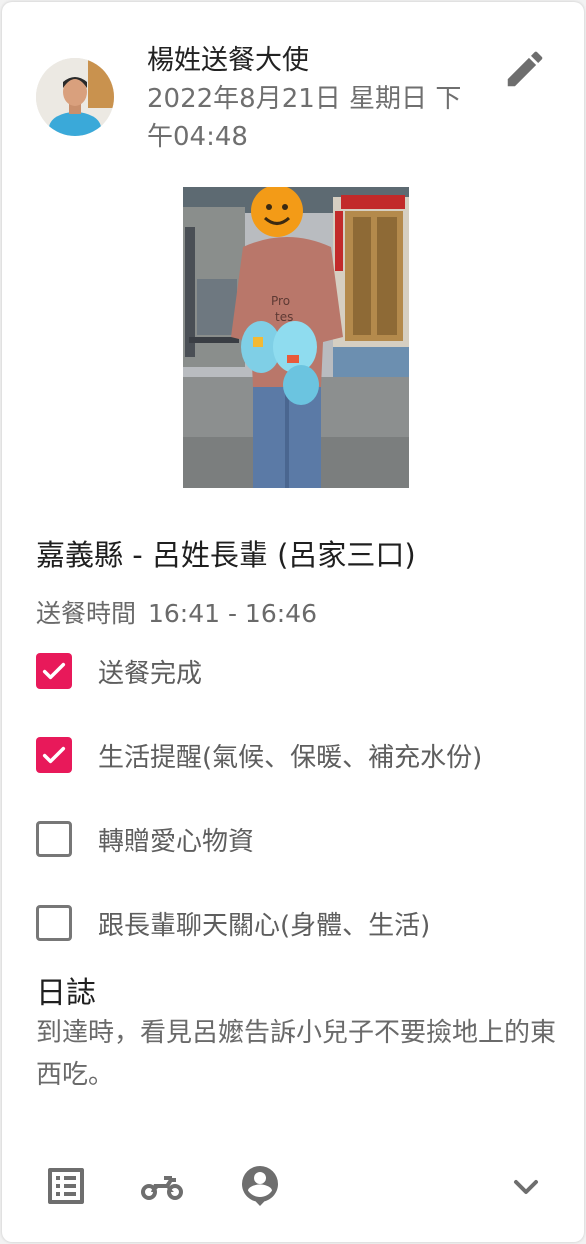  I want to click on list-button, so click(66, 1186).